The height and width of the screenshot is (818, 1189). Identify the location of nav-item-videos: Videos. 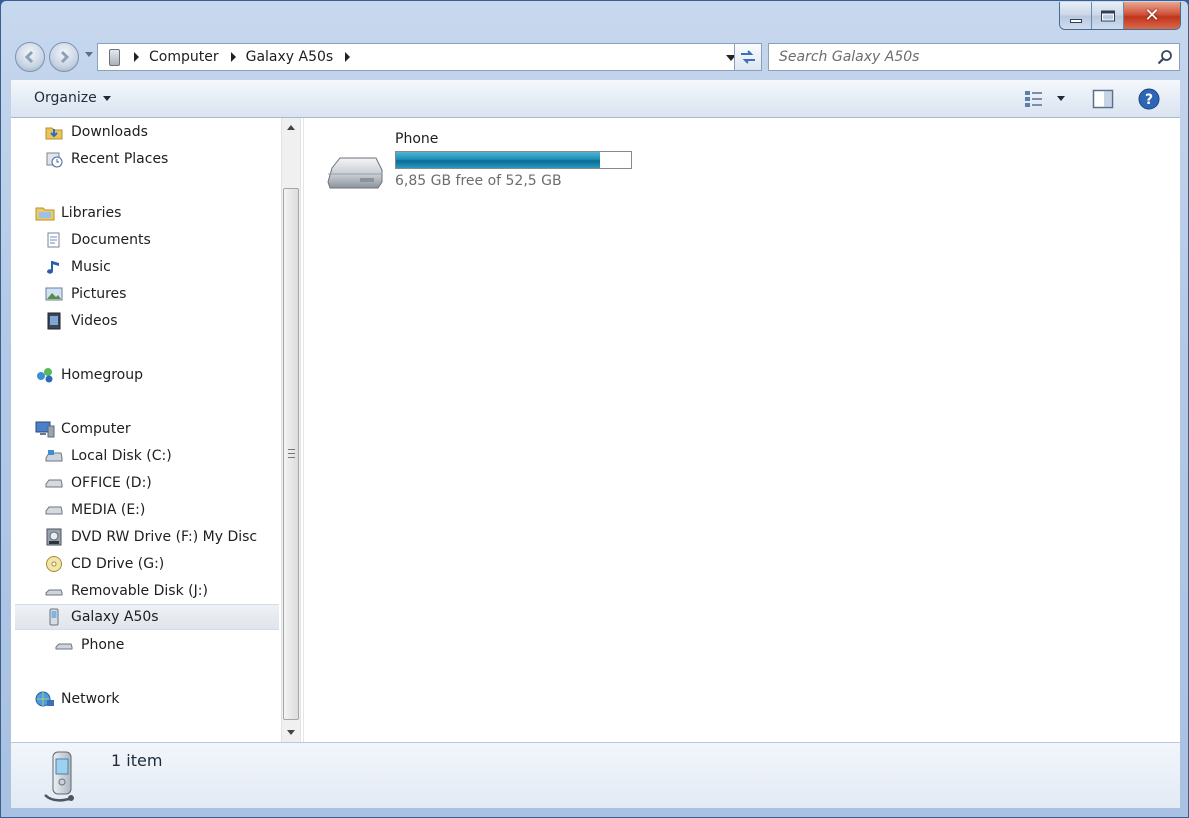
(81, 321).